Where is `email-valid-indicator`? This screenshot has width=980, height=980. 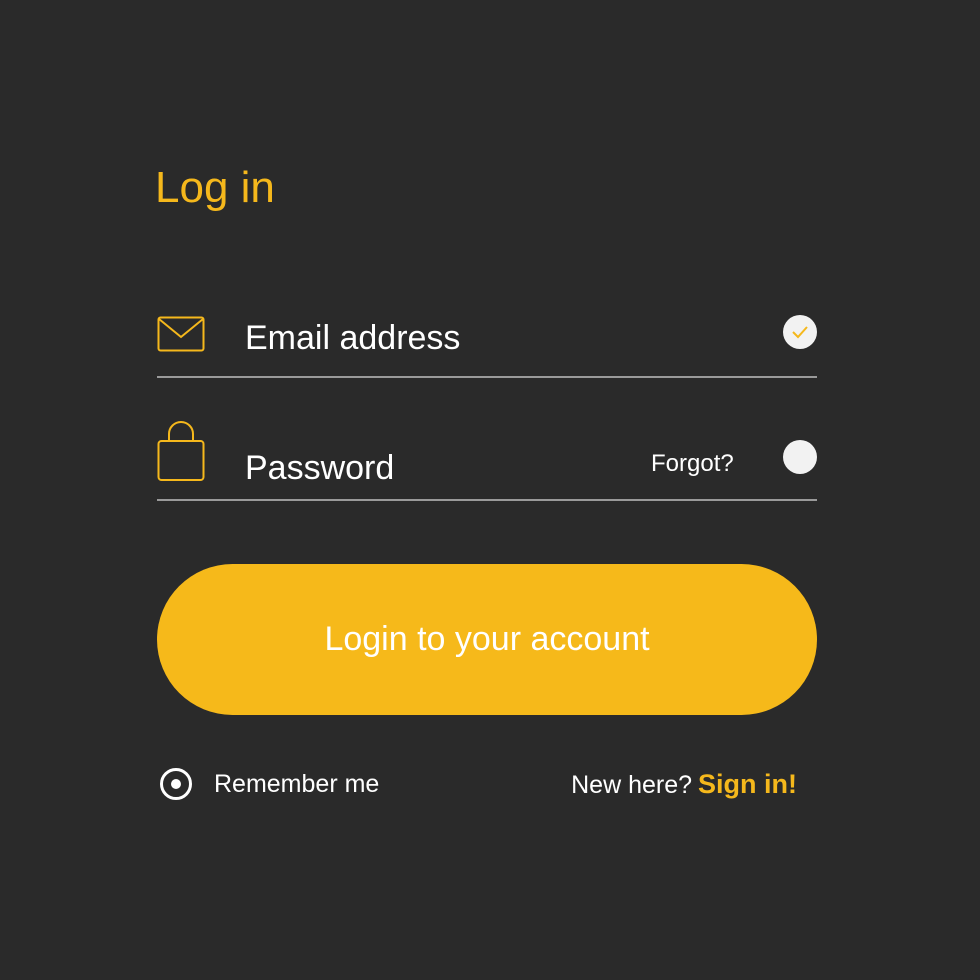 email-valid-indicator is located at coordinates (800, 332).